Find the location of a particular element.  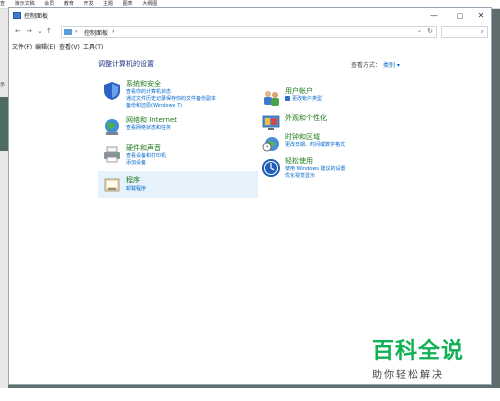

view-by-control: 查看方式： 类别 ▾ is located at coordinates (375, 64).